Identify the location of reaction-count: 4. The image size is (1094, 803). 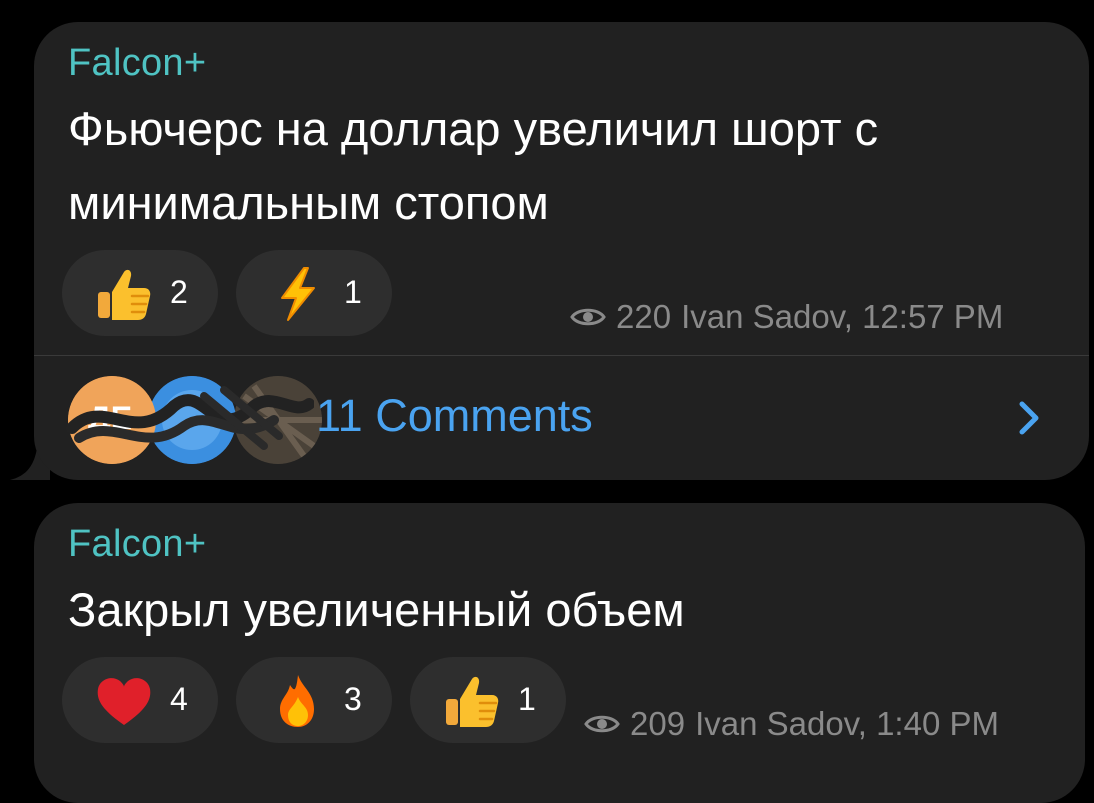
(179, 699).